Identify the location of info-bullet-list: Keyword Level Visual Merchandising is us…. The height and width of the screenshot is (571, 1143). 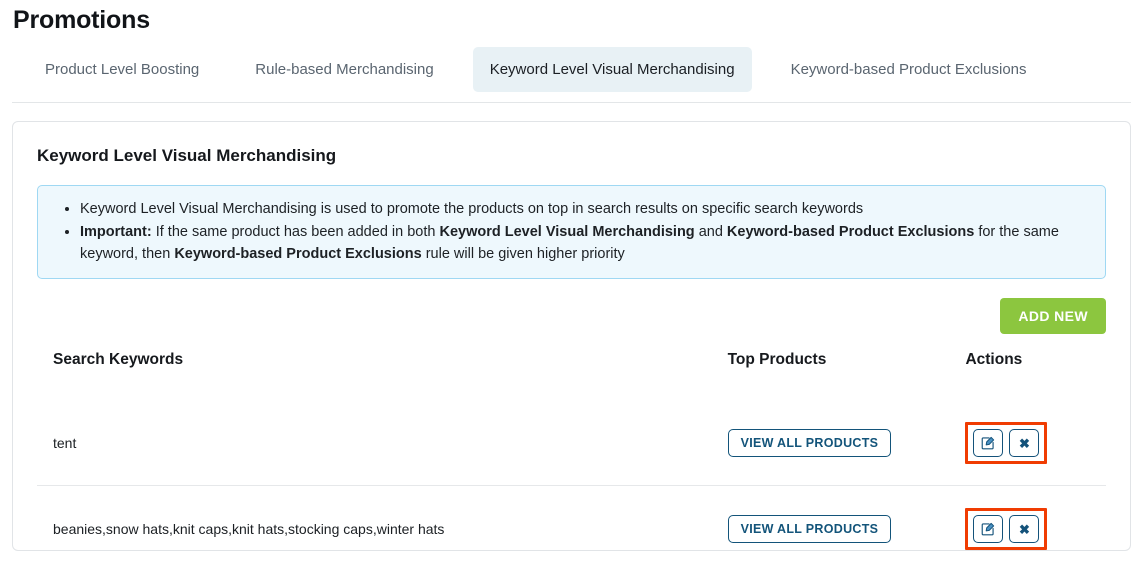
(571, 231).